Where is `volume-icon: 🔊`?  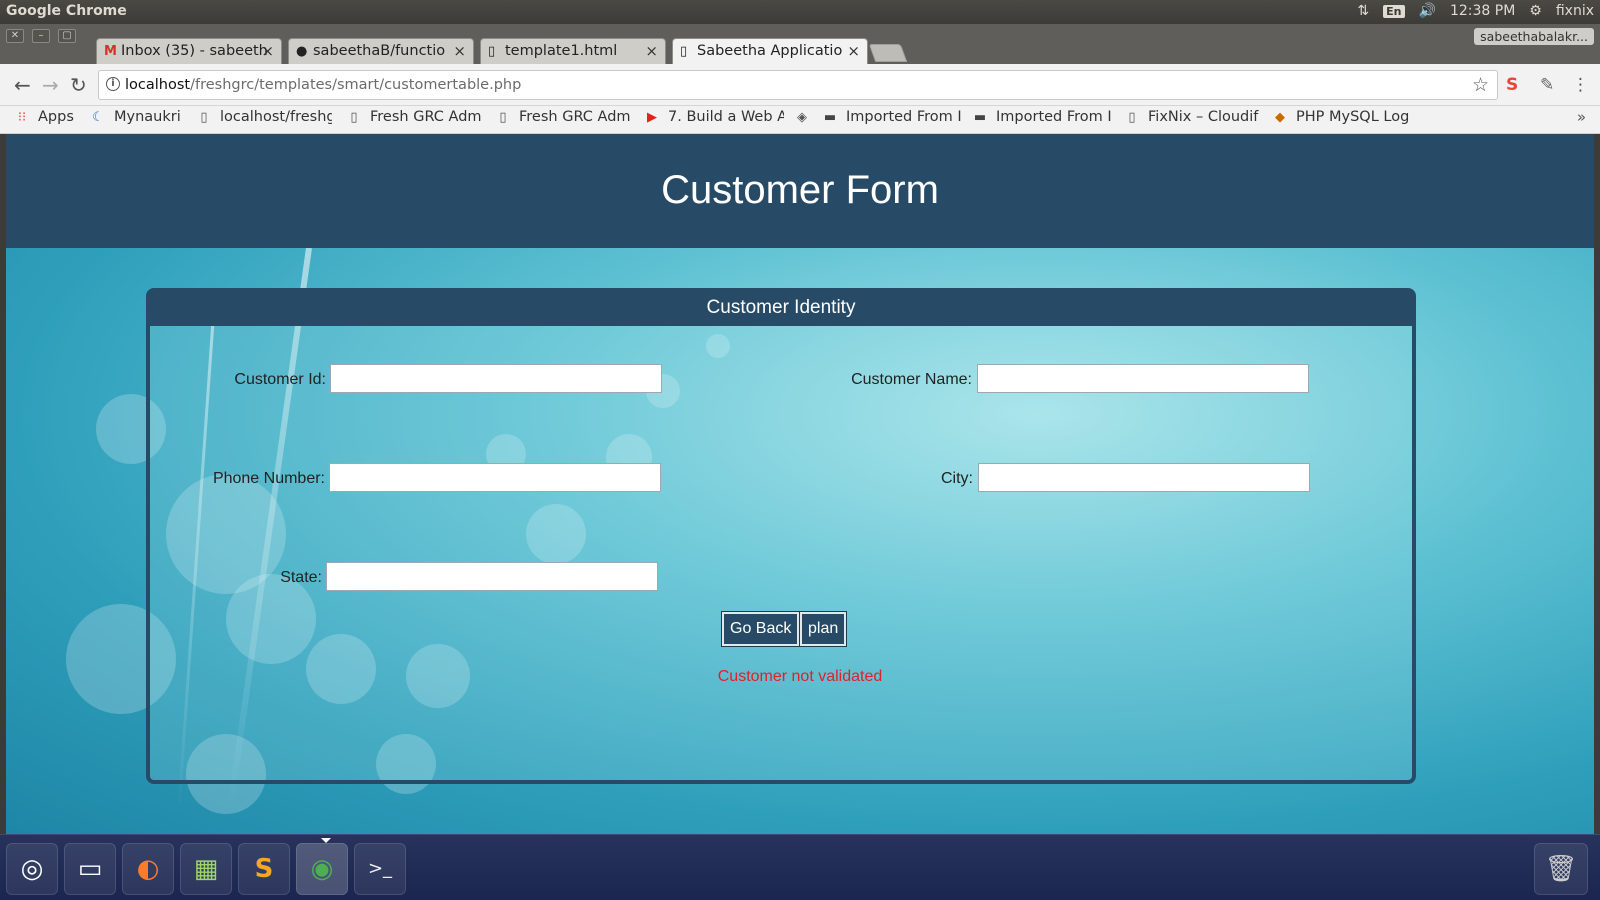 volume-icon: 🔊 is located at coordinates (1427, 11).